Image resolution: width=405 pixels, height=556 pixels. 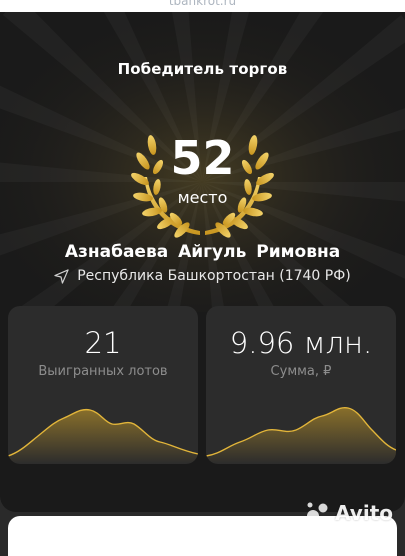 What do you see at coordinates (202, 252) in the screenshot?
I see `winner-name: Азнабаева Айгуль Римовна` at bounding box center [202, 252].